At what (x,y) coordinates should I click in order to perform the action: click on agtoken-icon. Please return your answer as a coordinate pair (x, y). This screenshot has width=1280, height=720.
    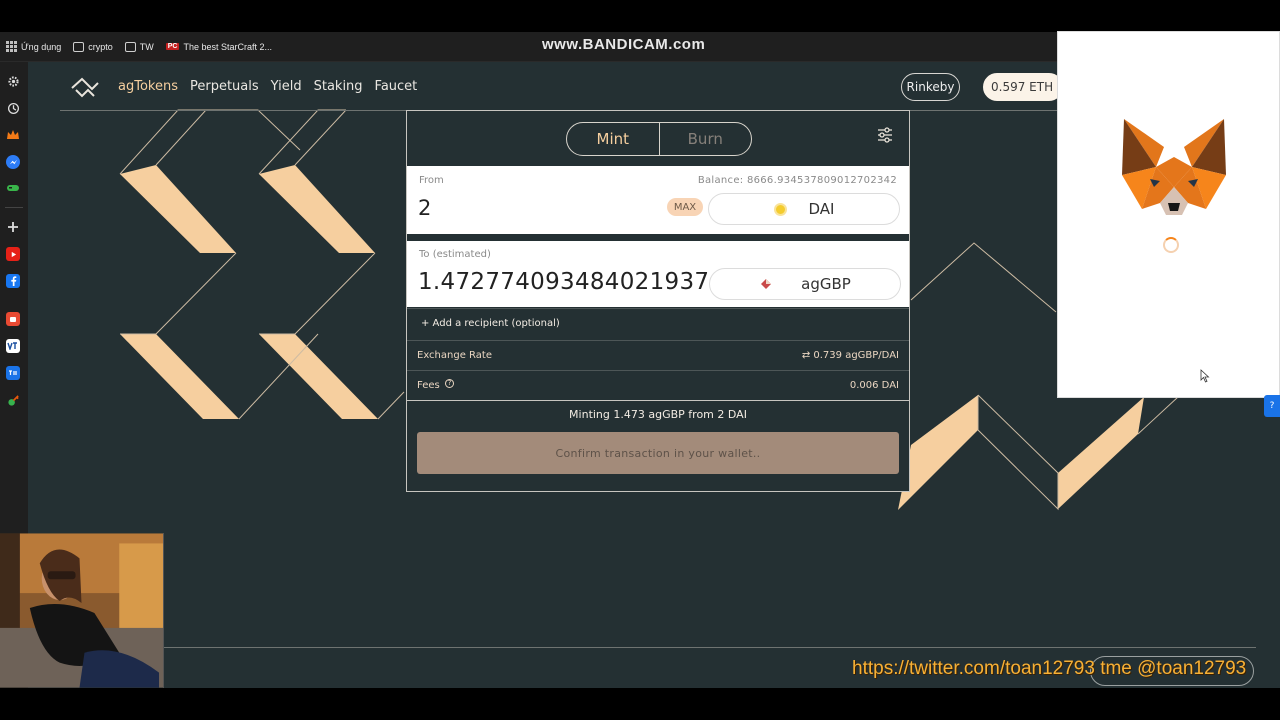
    Looking at the image, I should click on (766, 284).